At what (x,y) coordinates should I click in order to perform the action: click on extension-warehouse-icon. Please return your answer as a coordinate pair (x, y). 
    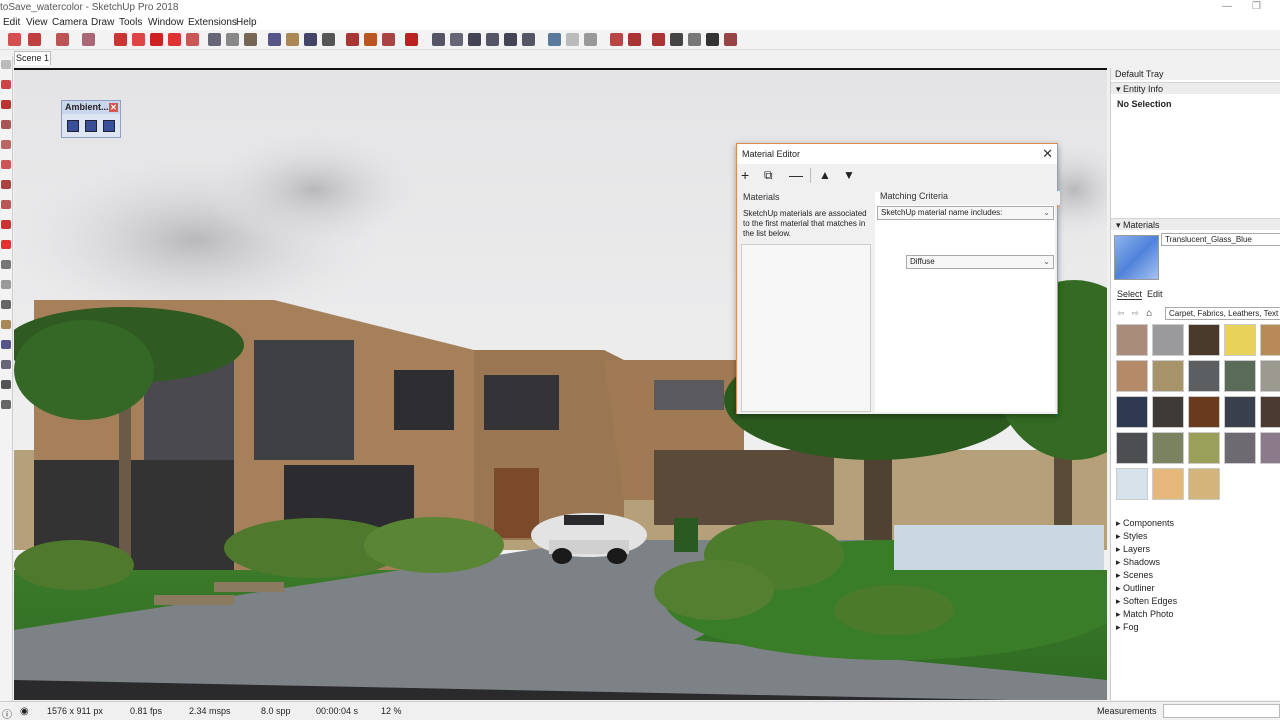
    Looking at the image, I should click on (388, 39).